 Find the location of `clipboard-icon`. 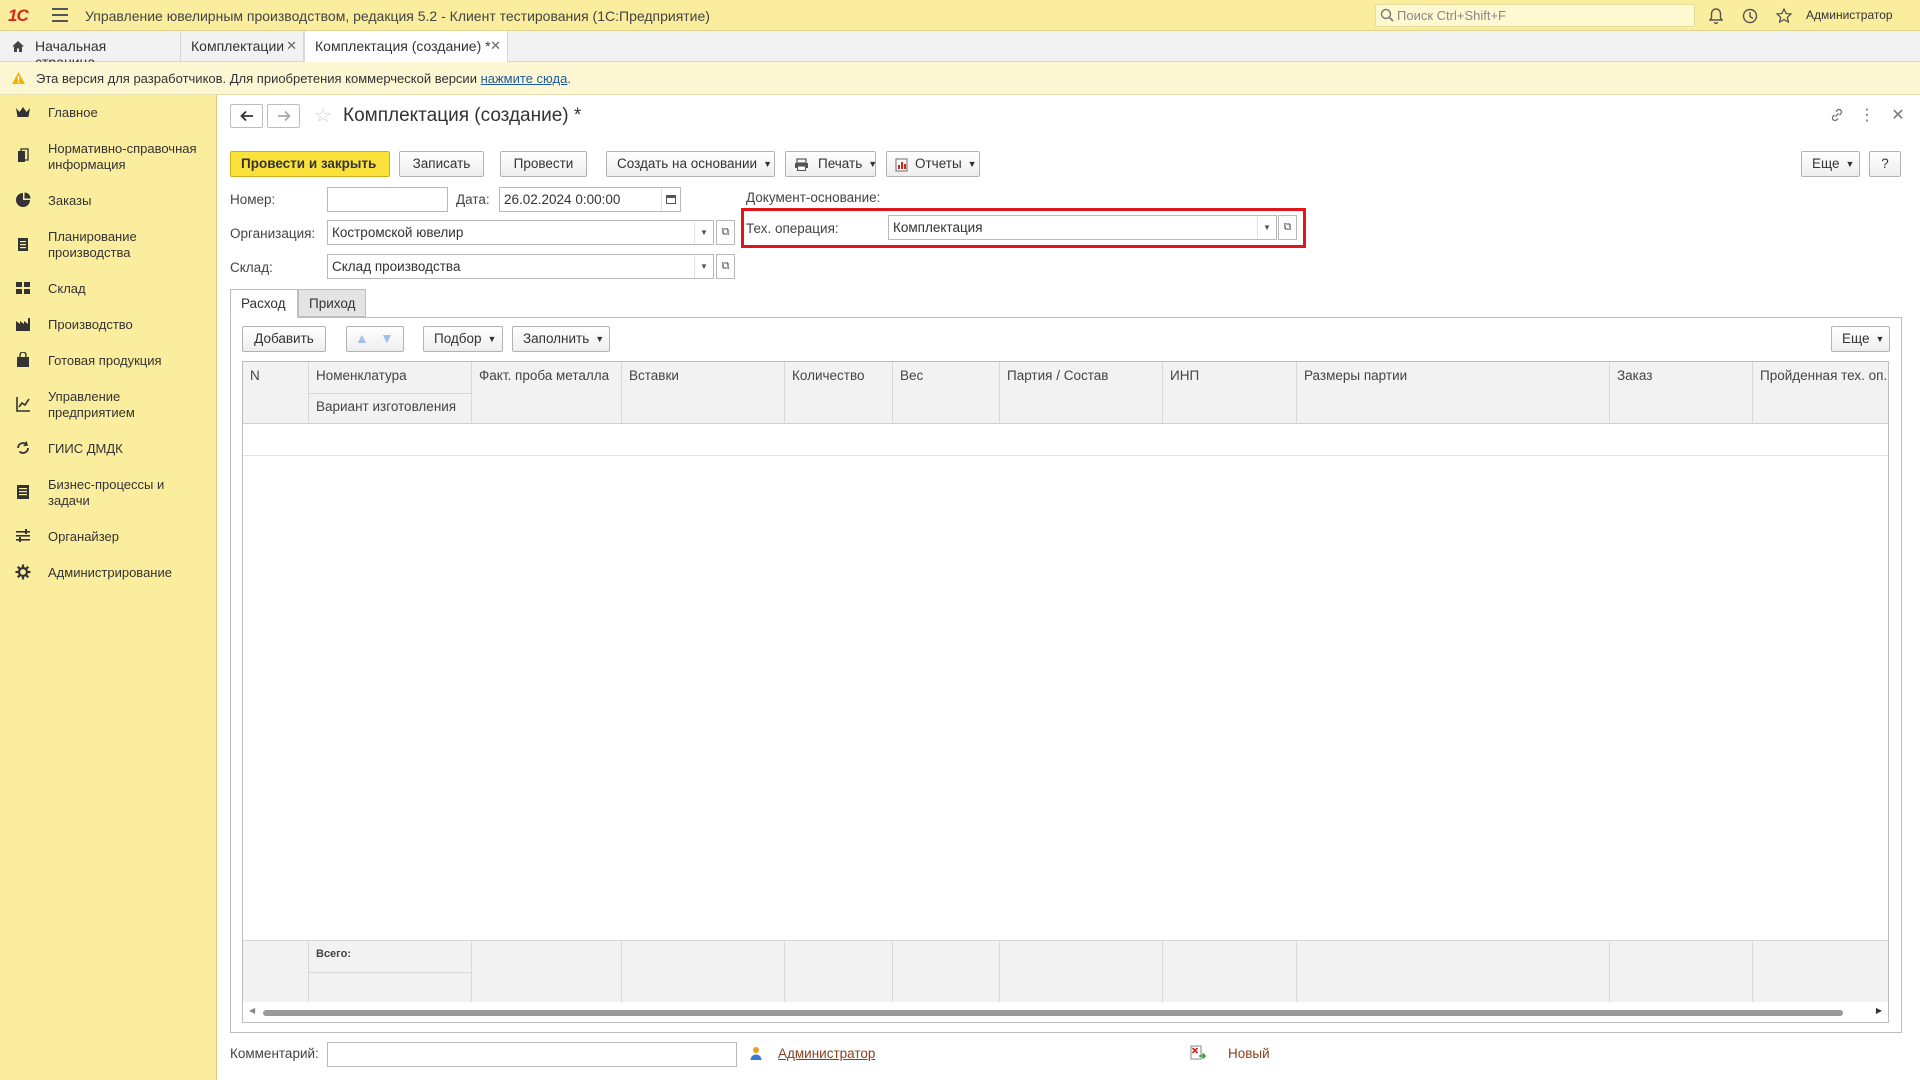

clipboard-icon is located at coordinates (23, 244).